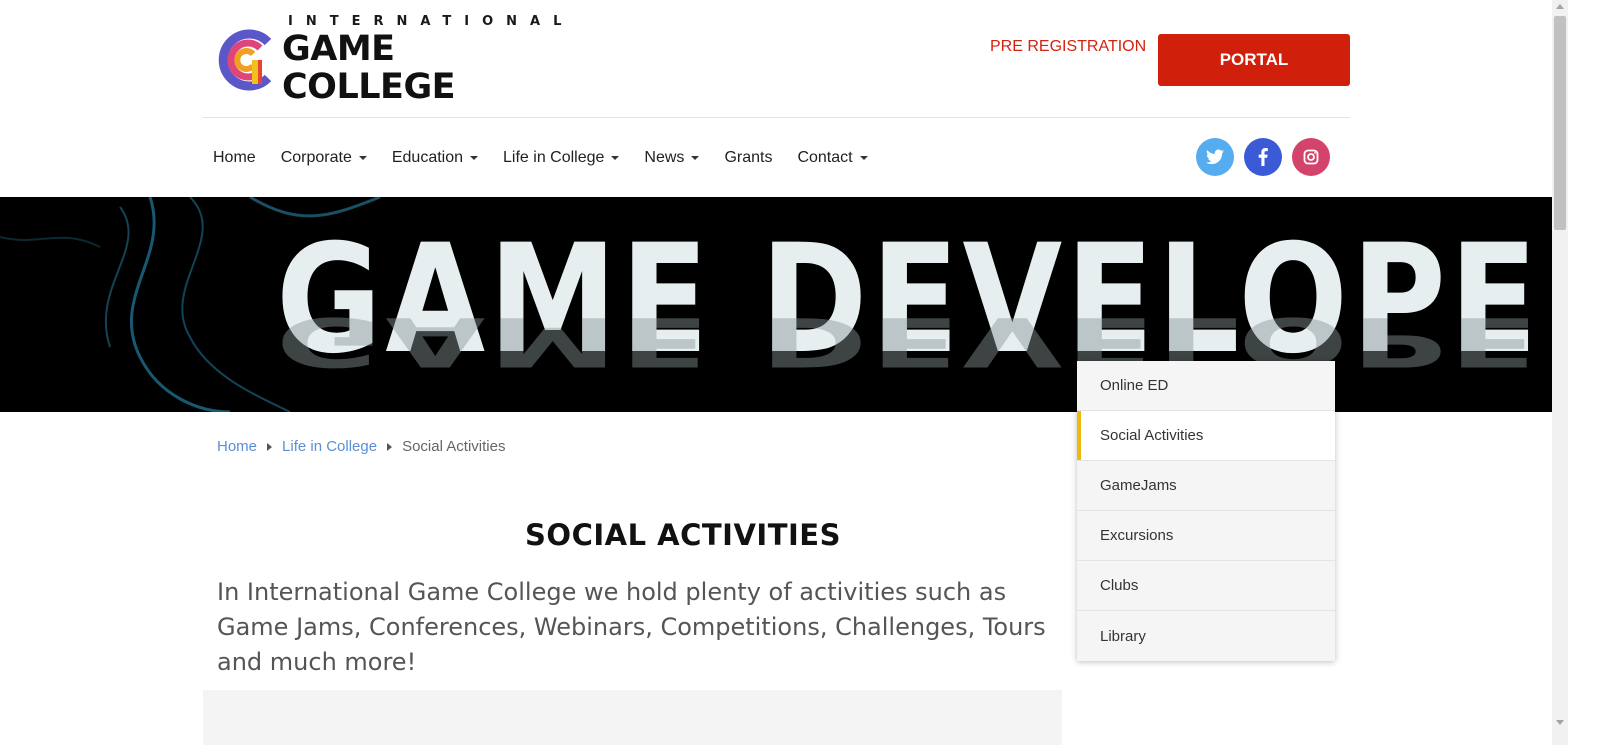 This screenshot has height=745, width=1600. What do you see at coordinates (1206, 386) in the screenshot?
I see `side-menu-item-online-ed: Online ED` at bounding box center [1206, 386].